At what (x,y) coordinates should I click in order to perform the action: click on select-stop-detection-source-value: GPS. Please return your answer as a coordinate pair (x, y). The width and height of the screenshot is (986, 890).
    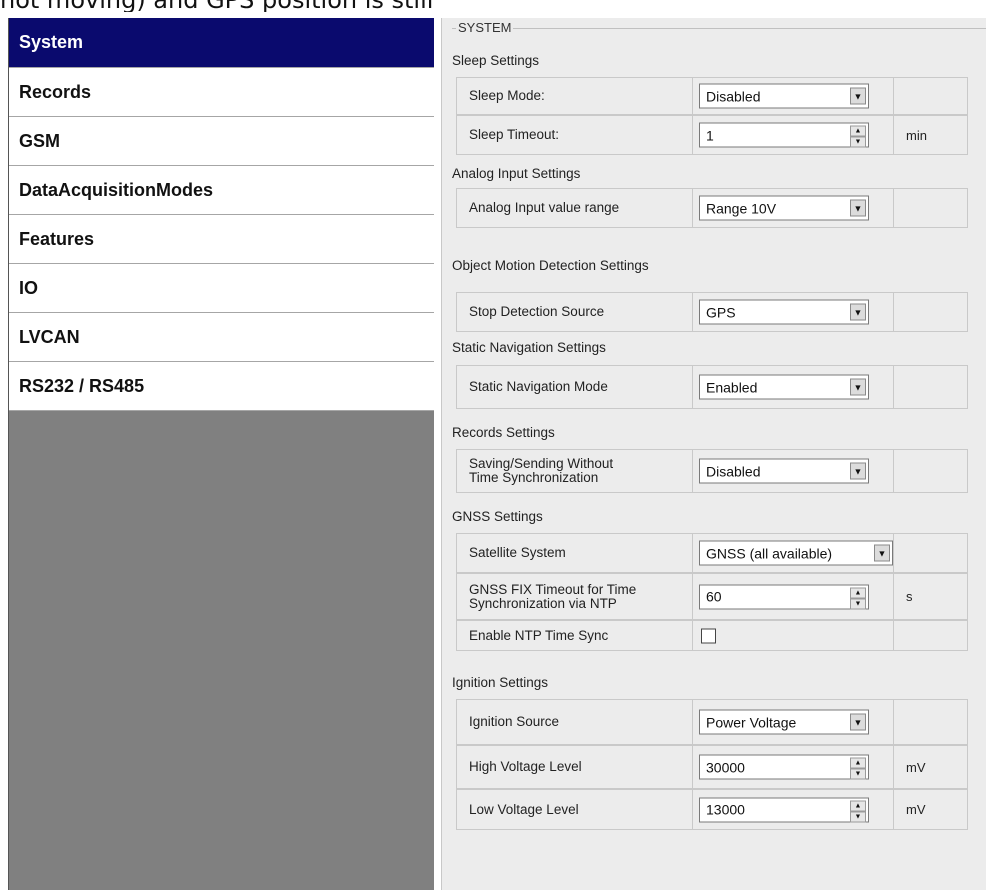
    Looking at the image, I should click on (721, 312).